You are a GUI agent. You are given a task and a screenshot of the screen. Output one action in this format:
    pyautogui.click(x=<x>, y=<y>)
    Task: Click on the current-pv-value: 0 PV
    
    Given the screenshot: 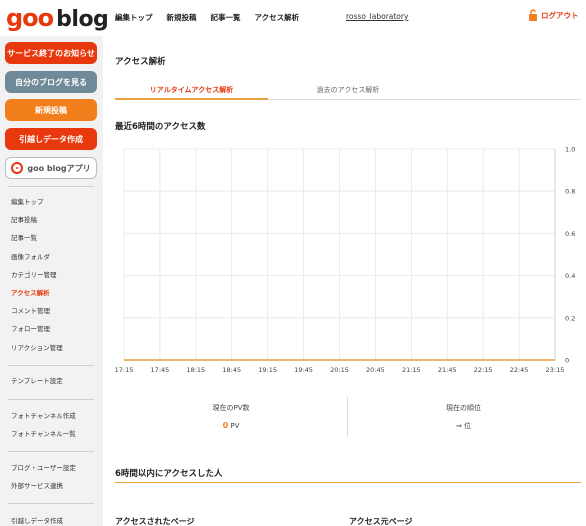 What is the action you would take?
    pyautogui.click(x=231, y=425)
    